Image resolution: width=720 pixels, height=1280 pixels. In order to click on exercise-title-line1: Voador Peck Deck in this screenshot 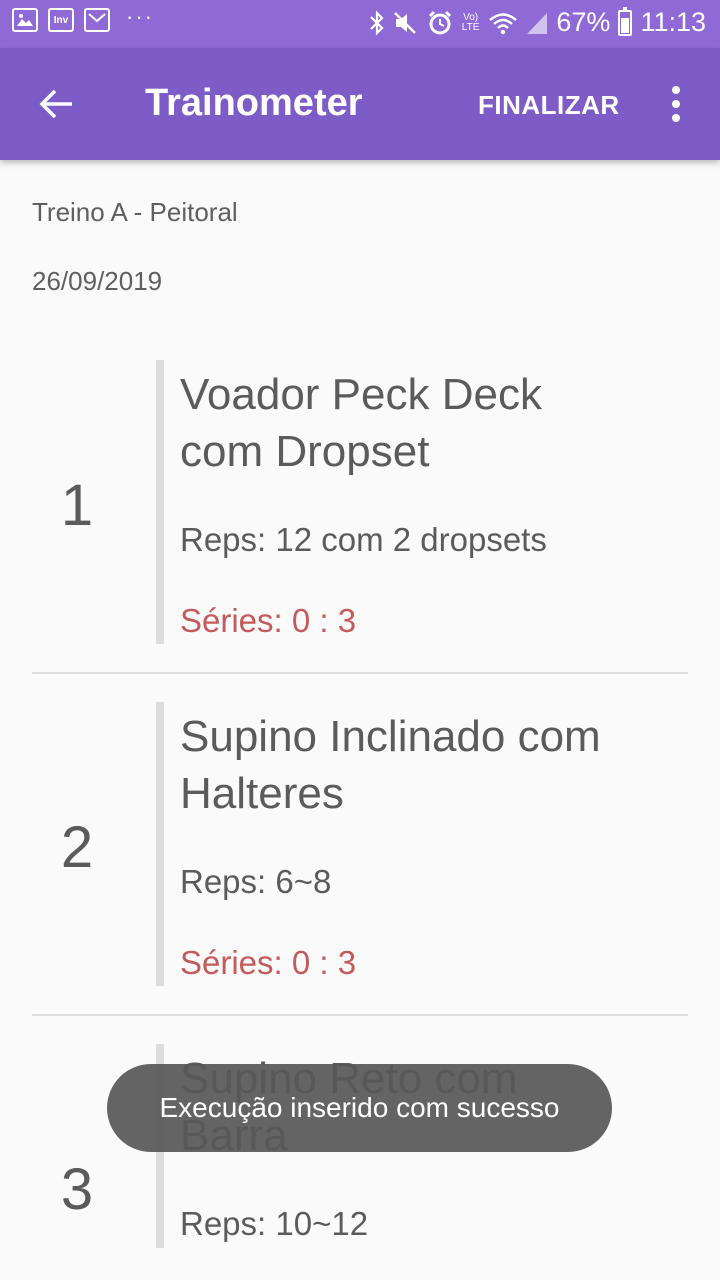, I will do `click(361, 394)`.